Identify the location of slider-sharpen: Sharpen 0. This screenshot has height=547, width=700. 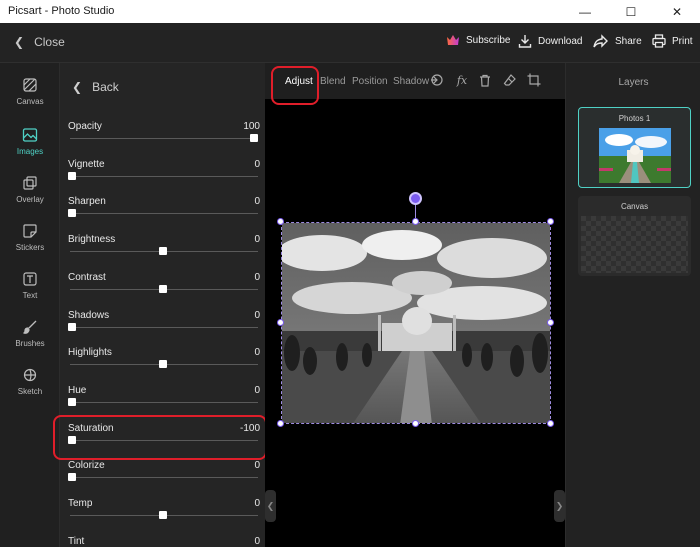
(164, 215).